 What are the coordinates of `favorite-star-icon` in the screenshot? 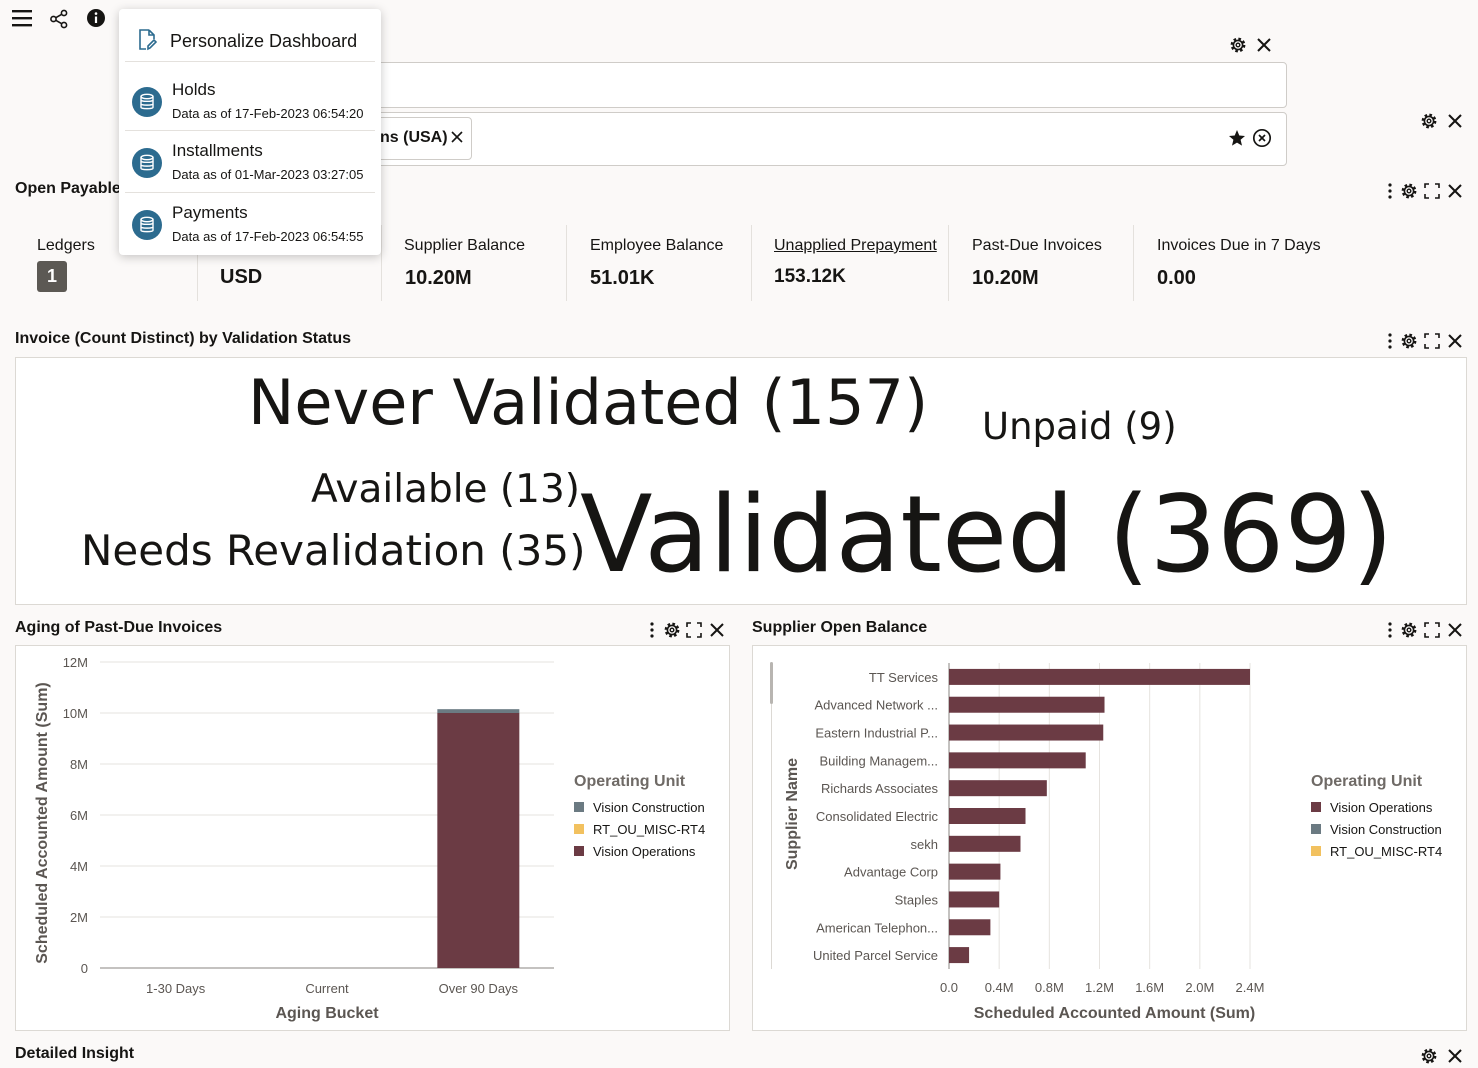 It's located at (1237, 138).